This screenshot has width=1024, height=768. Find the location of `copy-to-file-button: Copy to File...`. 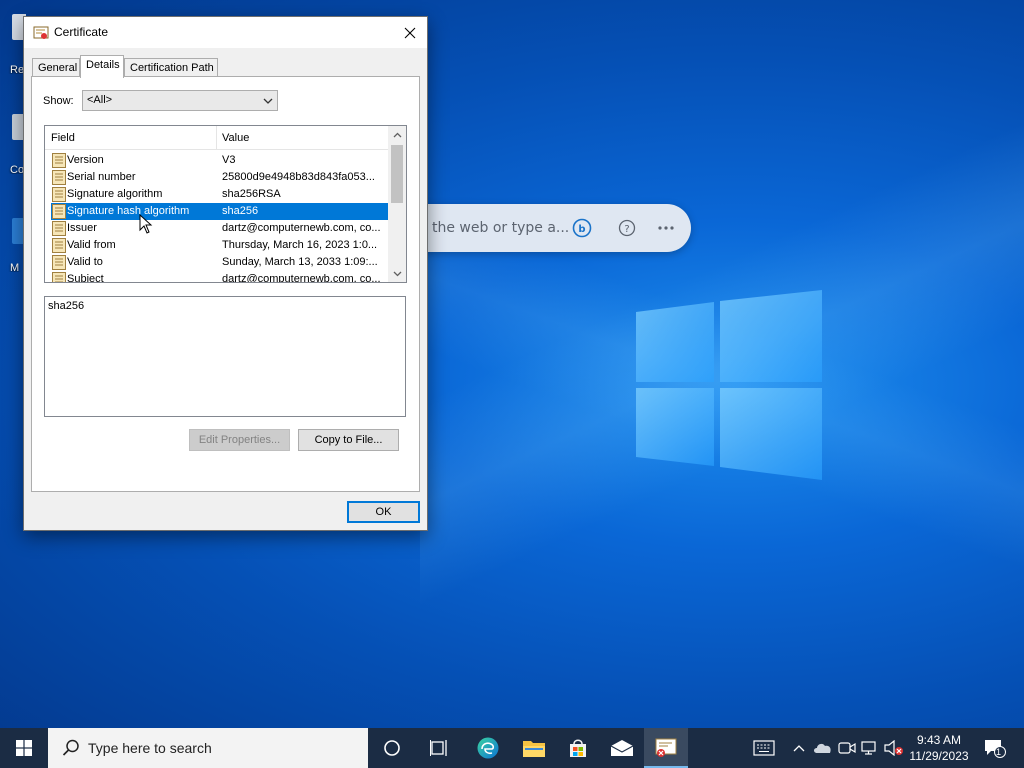

copy-to-file-button: Copy to File... is located at coordinates (348, 440).